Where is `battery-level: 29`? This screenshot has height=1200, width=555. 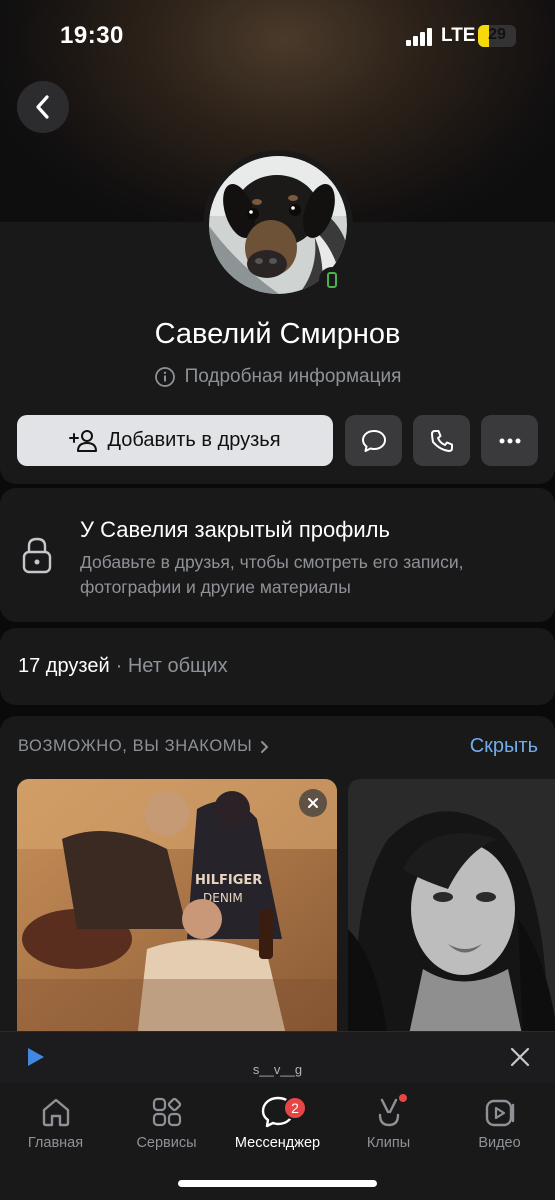 battery-level: 29 is located at coordinates (497, 34).